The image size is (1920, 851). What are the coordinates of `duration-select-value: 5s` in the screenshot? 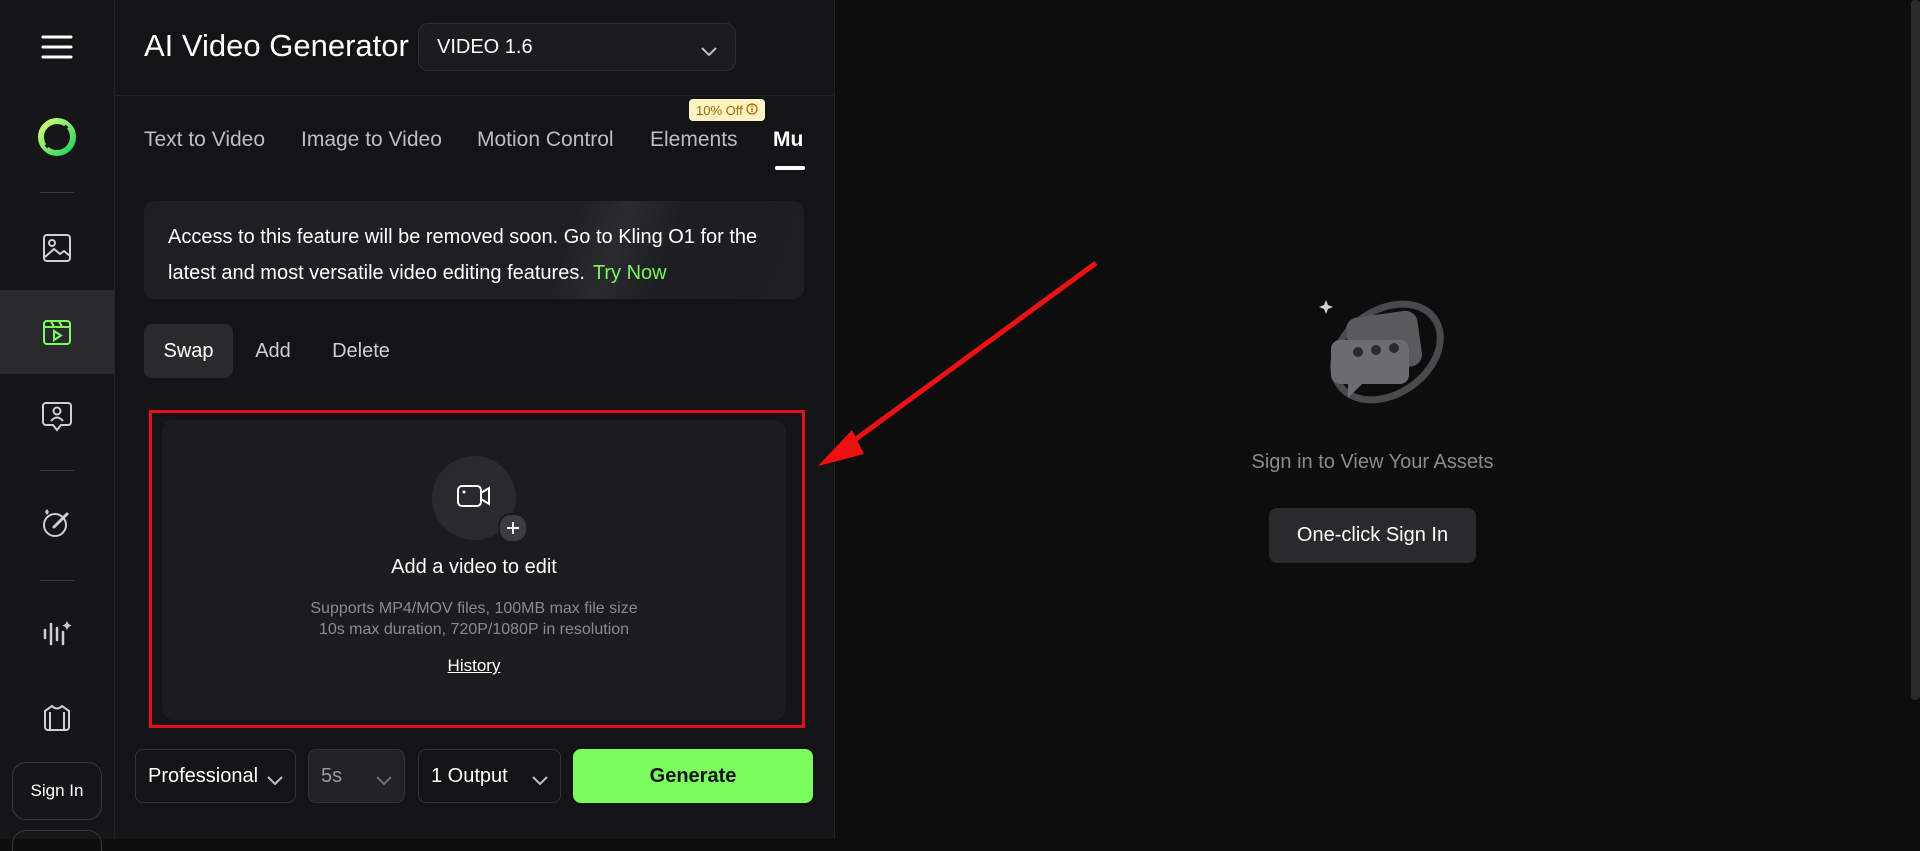 It's located at (332, 775).